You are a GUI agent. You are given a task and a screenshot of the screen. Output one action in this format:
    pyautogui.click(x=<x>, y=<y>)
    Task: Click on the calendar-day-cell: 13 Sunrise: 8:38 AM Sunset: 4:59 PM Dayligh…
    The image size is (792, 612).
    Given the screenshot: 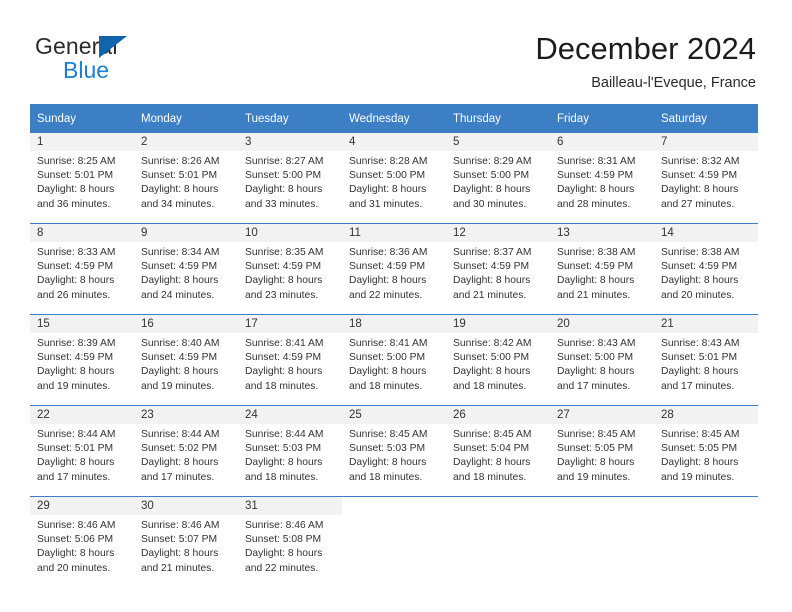 What is the action you would take?
    pyautogui.click(x=602, y=269)
    